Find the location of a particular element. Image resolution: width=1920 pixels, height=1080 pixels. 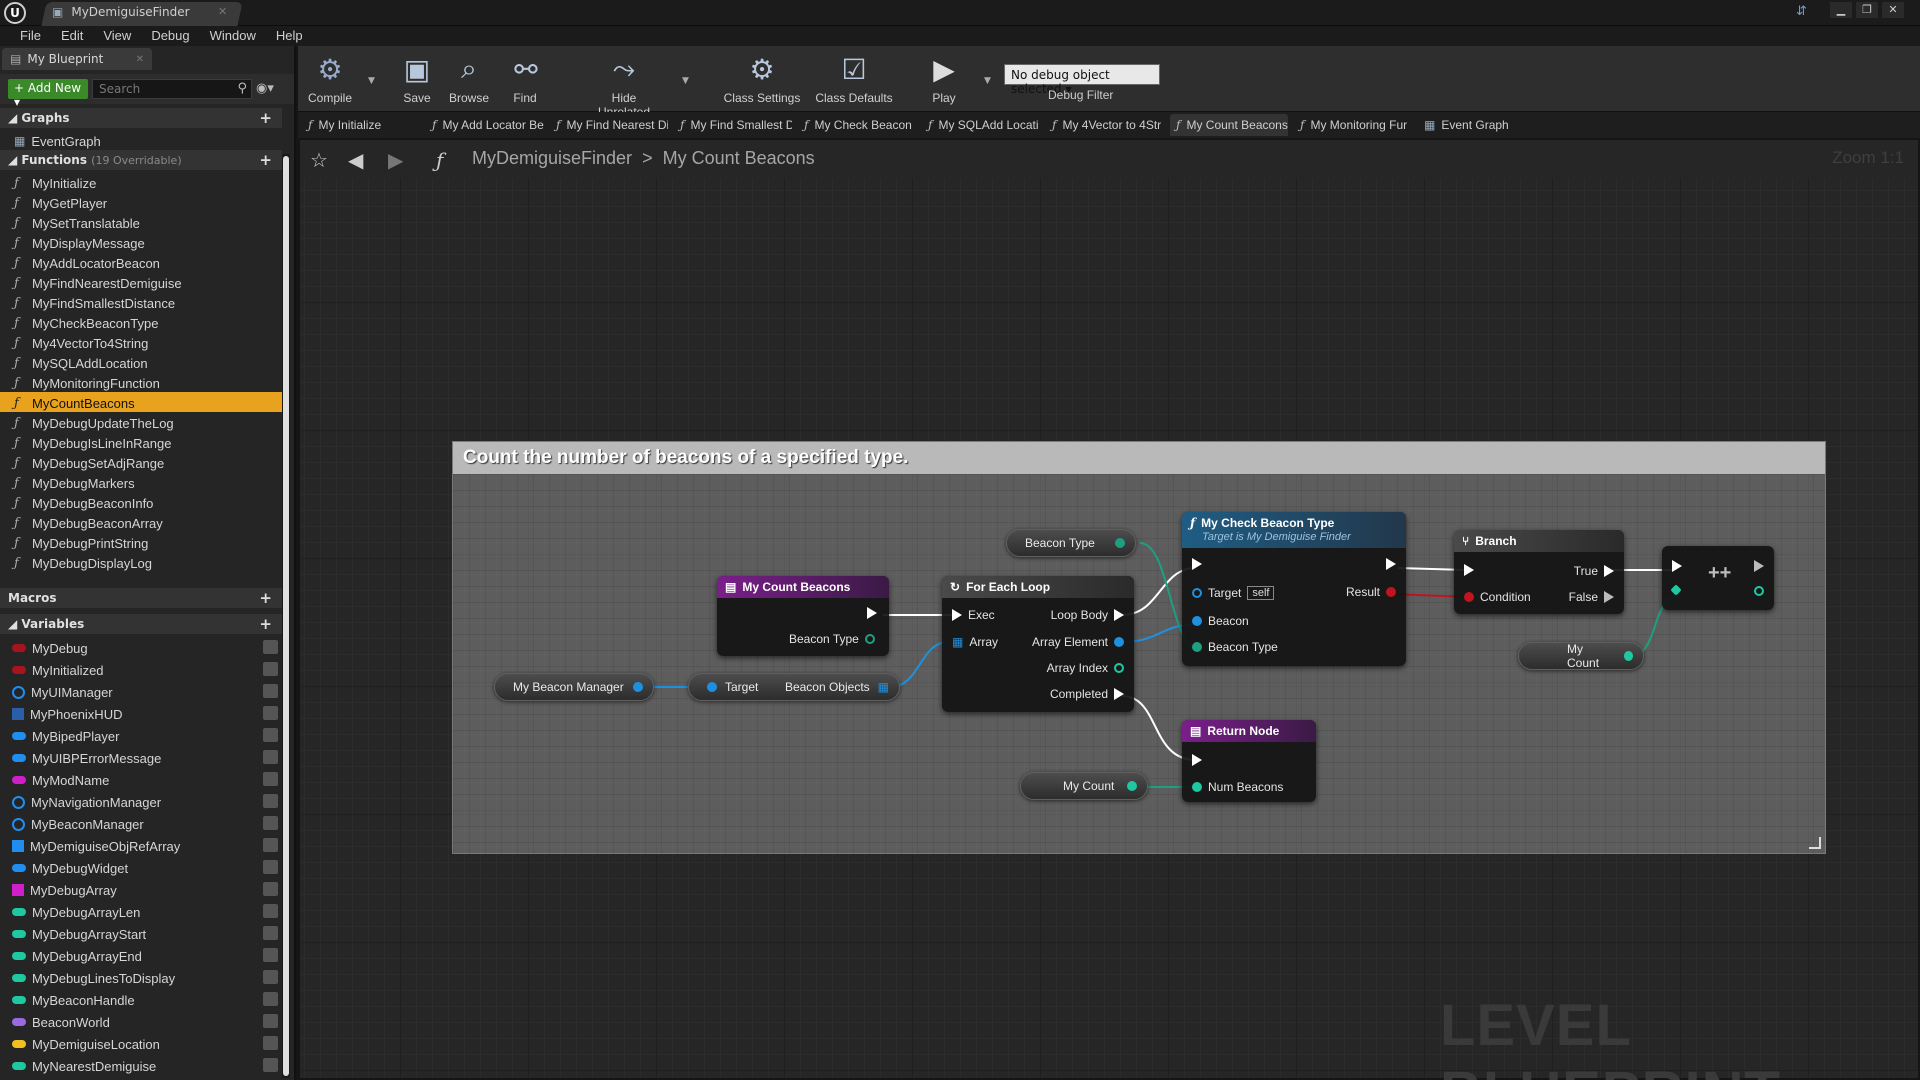

variable-item: MyDebugArrayStart is located at coordinates (141, 933).